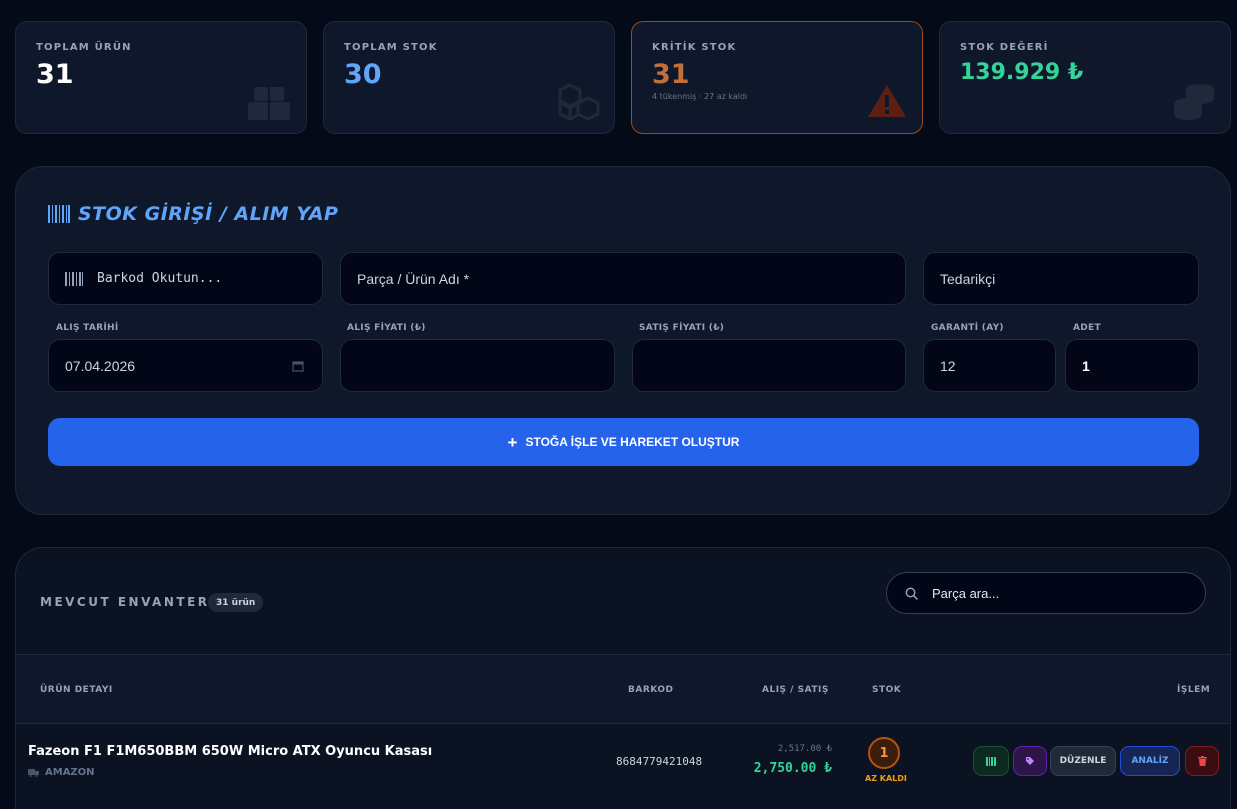  I want to click on sell-price-field, so click(769, 365).